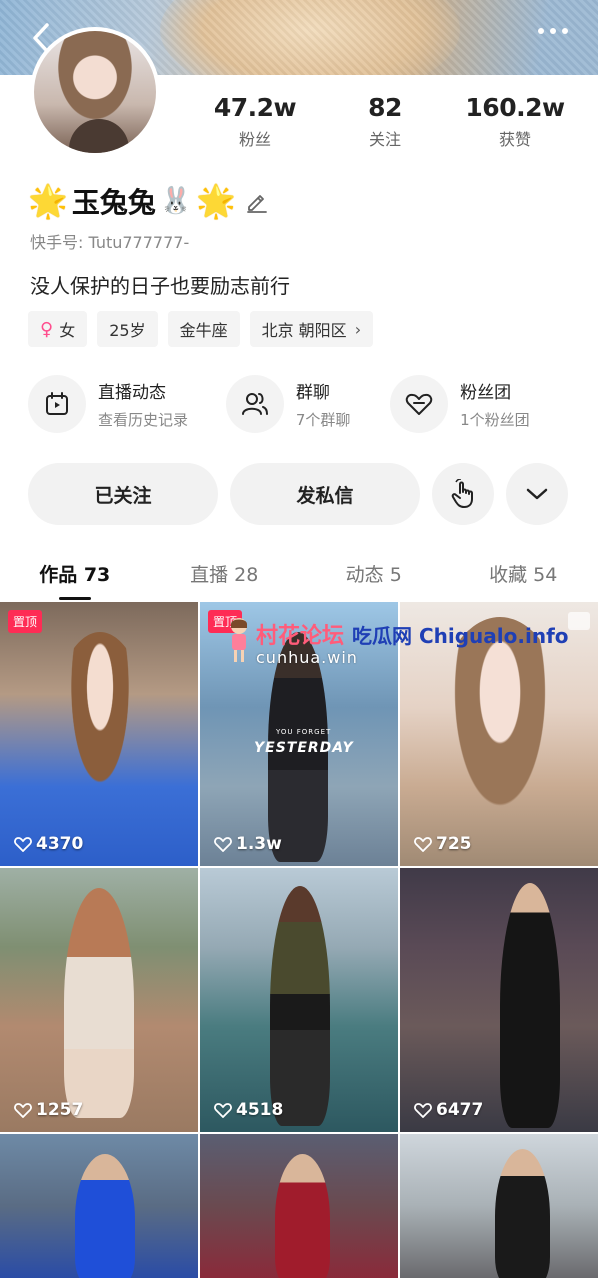  I want to click on hand-pointer-icon, so click(462, 493).